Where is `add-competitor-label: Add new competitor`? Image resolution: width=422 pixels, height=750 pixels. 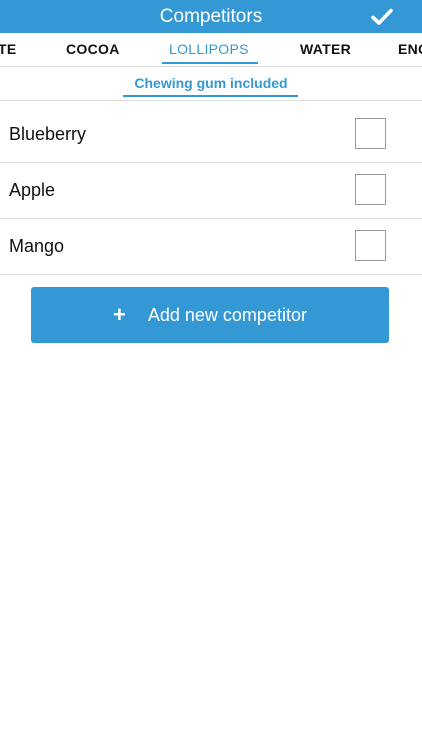
add-competitor-label: Add new competitor is located at coordinates (227, 314).